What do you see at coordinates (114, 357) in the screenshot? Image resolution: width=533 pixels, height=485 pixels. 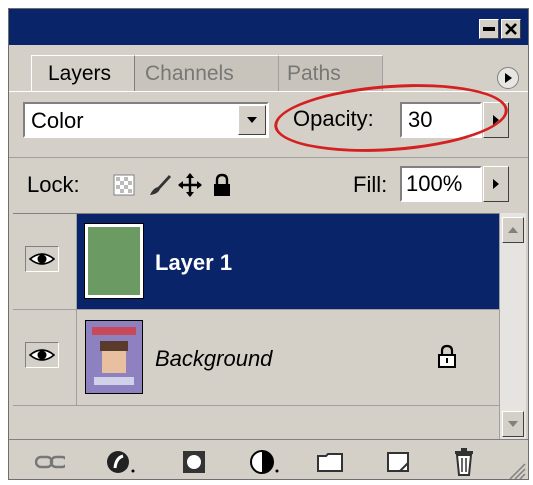 I see `background-thumbnail` at bounding box center [114, 357].